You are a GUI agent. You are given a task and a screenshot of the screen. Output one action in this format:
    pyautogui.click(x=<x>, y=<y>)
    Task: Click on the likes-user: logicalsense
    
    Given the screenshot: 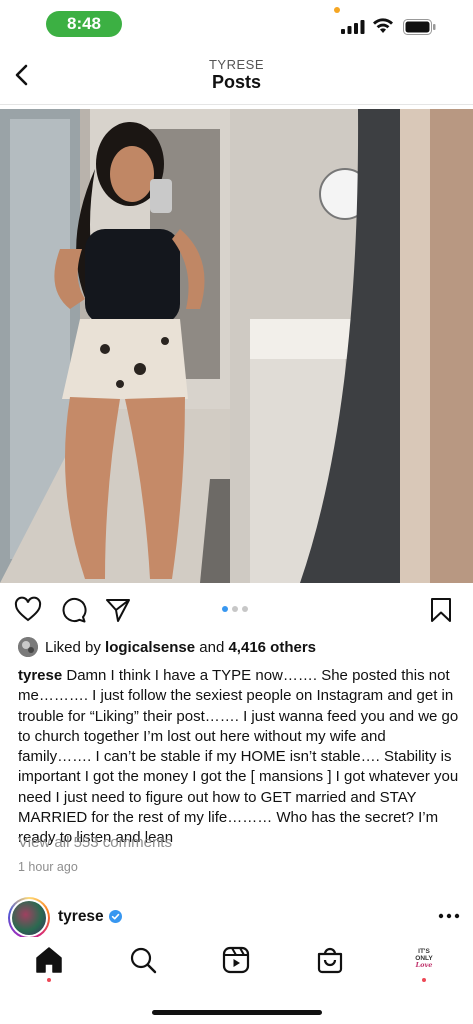 What is the action you would take?
    pyautogui.click(x=150, y=647)
    